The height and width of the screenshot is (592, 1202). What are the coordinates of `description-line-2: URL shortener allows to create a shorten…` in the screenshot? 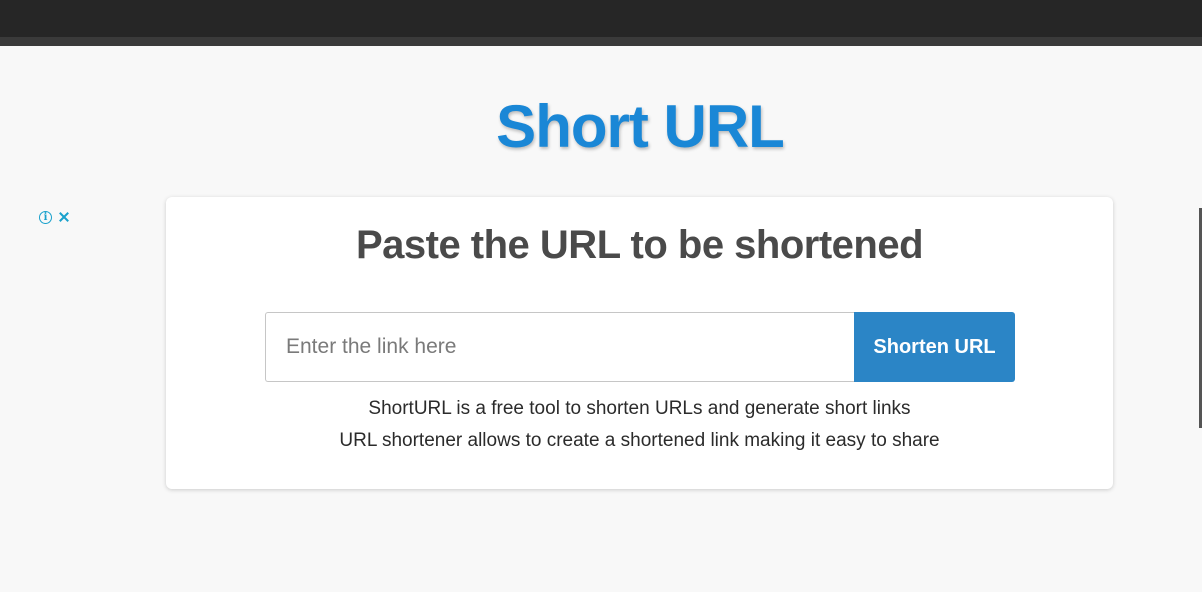 It's located at (639, 440).